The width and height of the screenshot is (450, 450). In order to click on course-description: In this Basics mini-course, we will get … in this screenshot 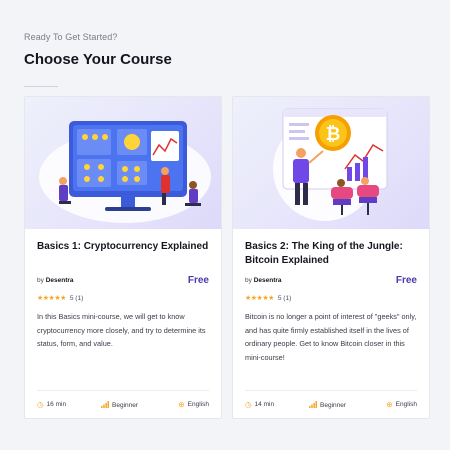, I will do `click(121, 330)`.